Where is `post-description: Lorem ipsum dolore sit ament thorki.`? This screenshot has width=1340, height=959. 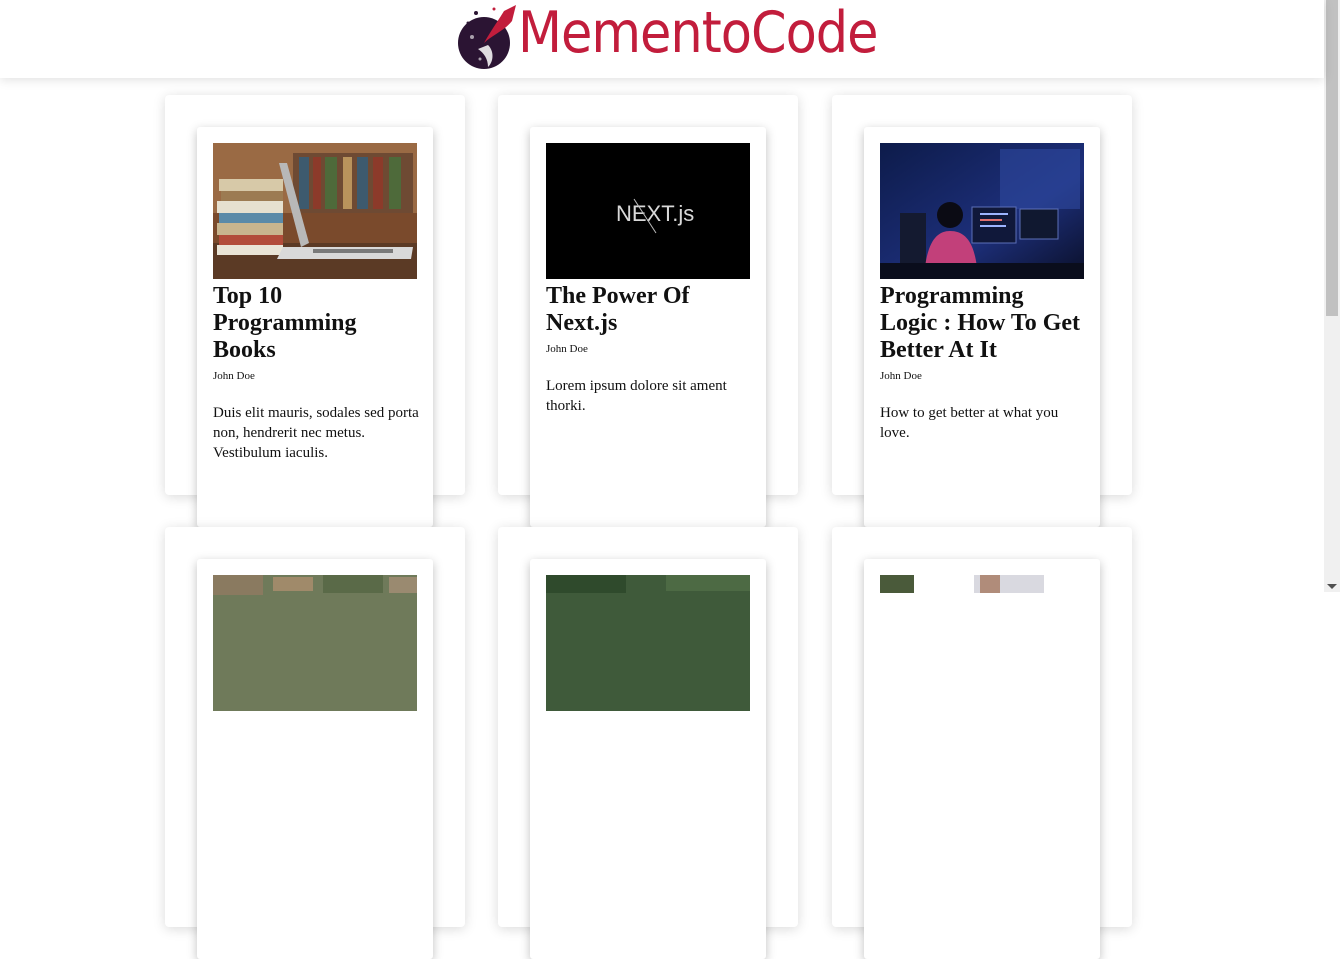
post-description: Lorem ipsum dolore sit ament thorki. is located at coordinates (636, 396).